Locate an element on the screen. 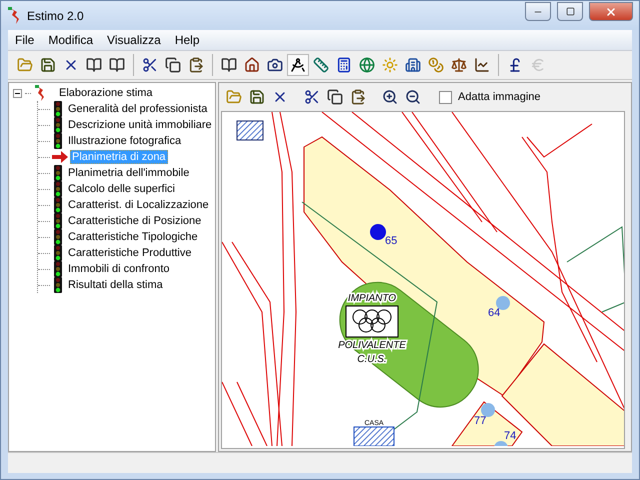 Image resolution: width=640 pixels, height=480 pixels. tree-item: Illustrazione fotografica is located at coordinates (125, 141).